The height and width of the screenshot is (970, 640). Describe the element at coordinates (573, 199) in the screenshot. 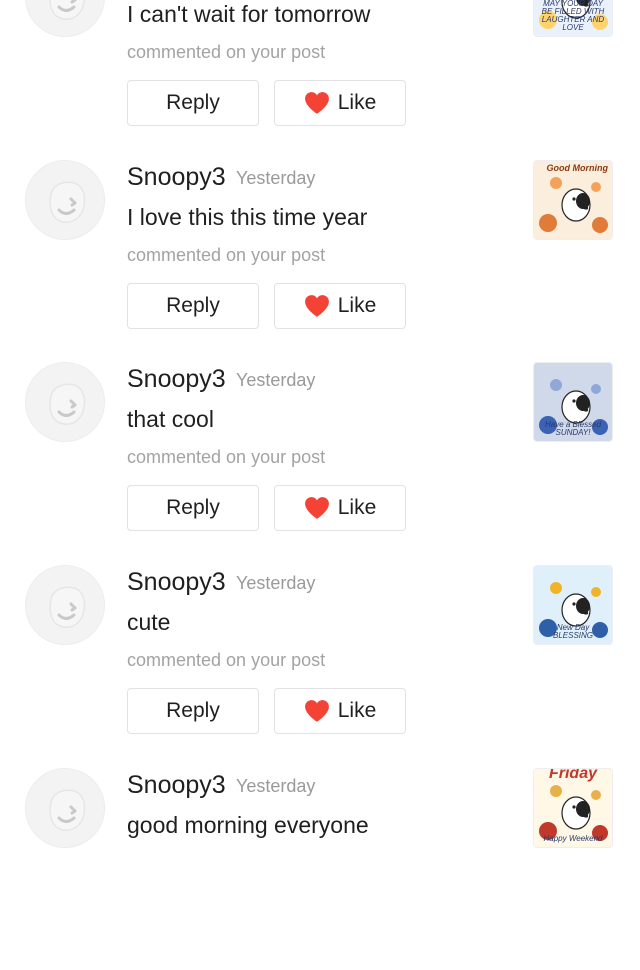

I see `post-thumbnail: Good Morning` at that location.